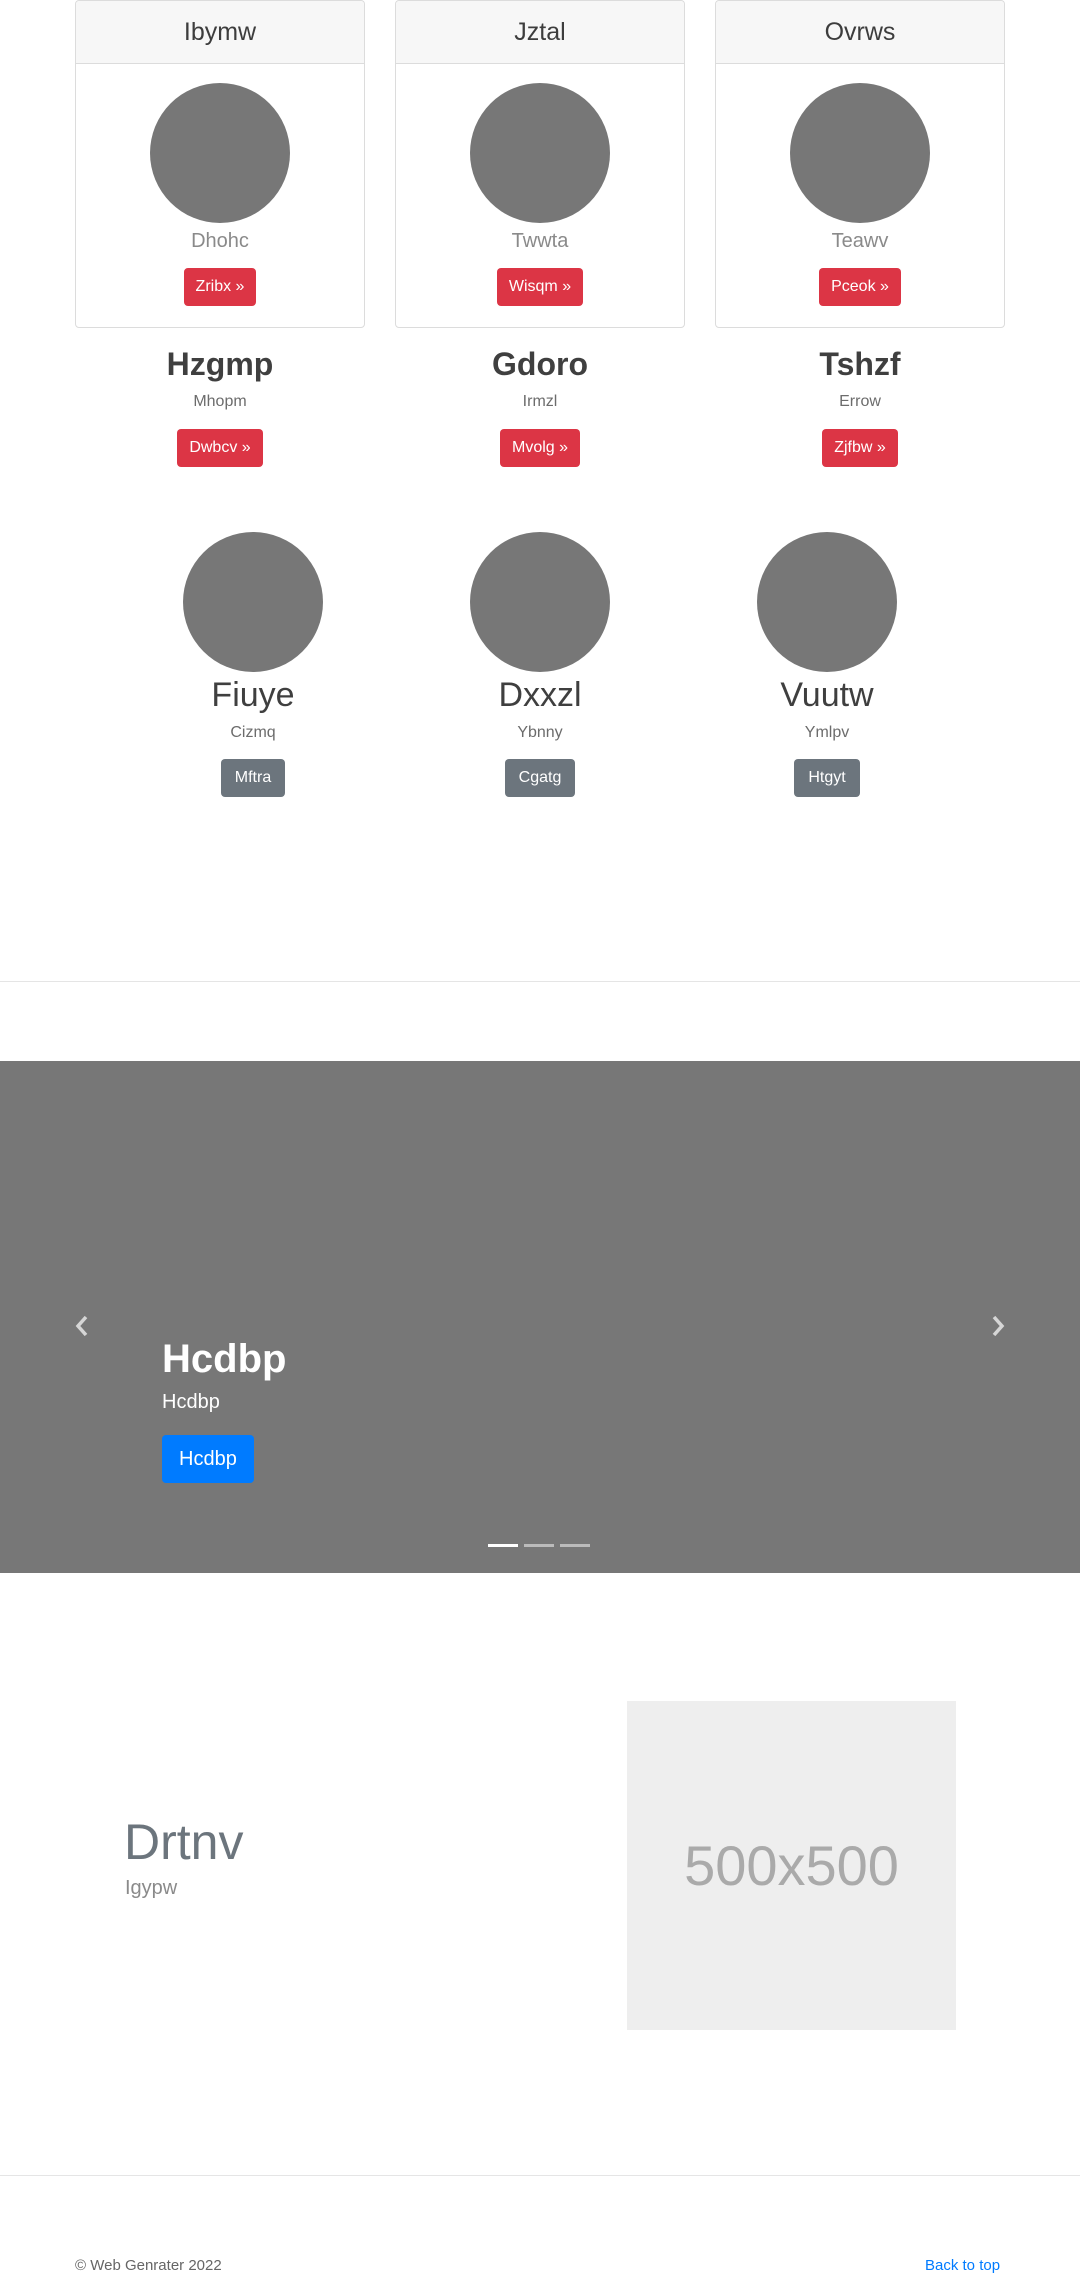 The height and width of the screenshot is (2280, 1080). I want to click on profile-text: Cizmq, so click(253, 732).